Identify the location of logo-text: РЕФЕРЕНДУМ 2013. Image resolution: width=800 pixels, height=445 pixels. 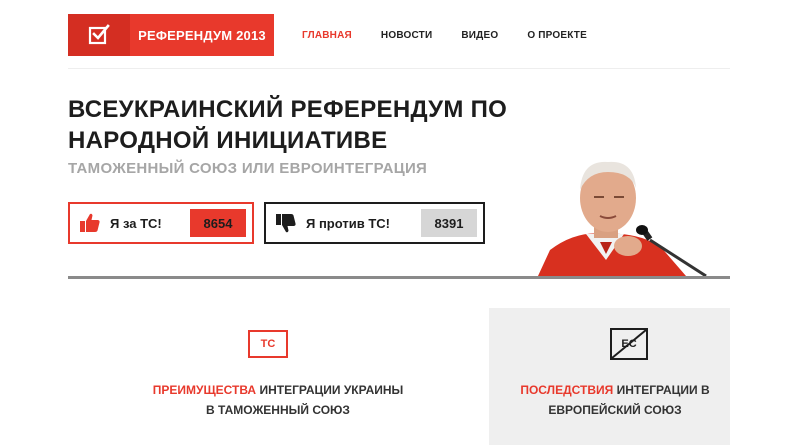
(202, 35).